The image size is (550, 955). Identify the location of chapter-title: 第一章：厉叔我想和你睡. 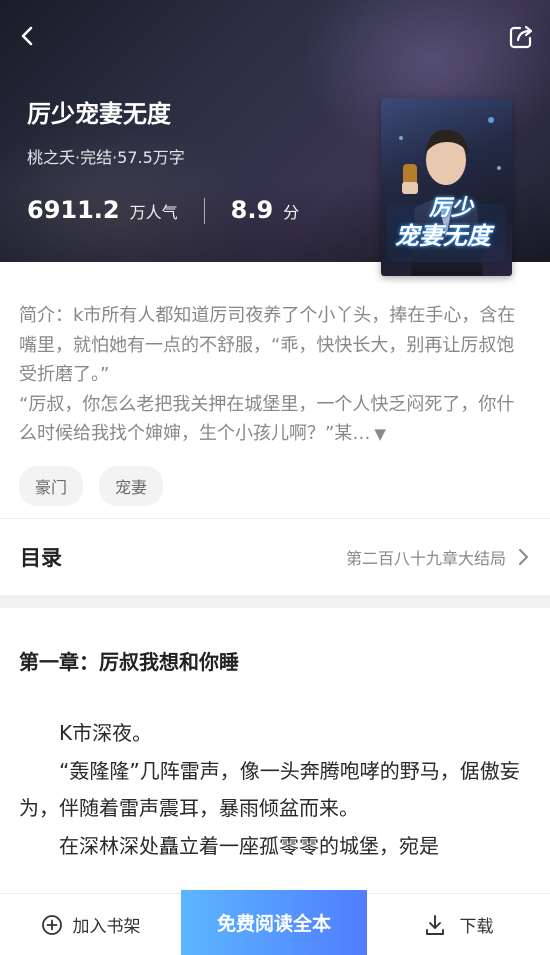
(129, 662).